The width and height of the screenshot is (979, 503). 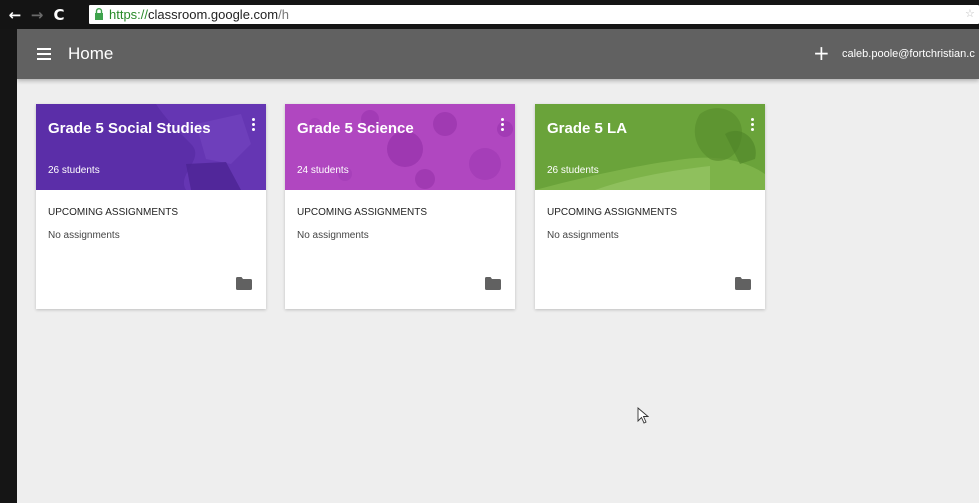 I want to click on app-header: Home + caleb.poole@fortchristian.c, so click(x=498, y=54).